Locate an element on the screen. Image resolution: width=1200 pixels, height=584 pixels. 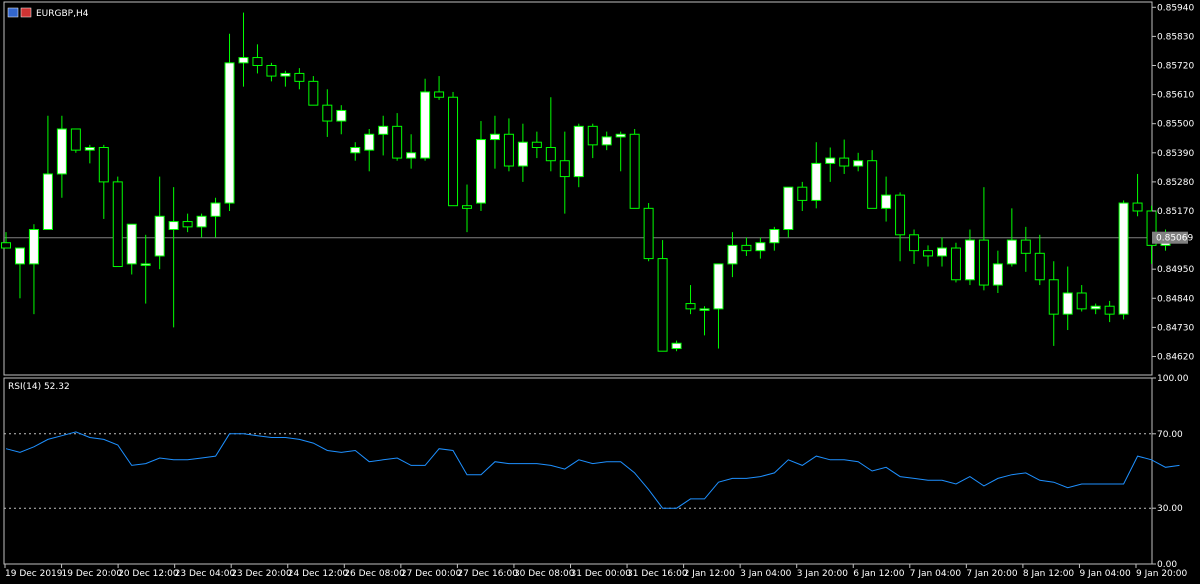
current-price-label: 0.85069 is located at coordinates (1174, 239).